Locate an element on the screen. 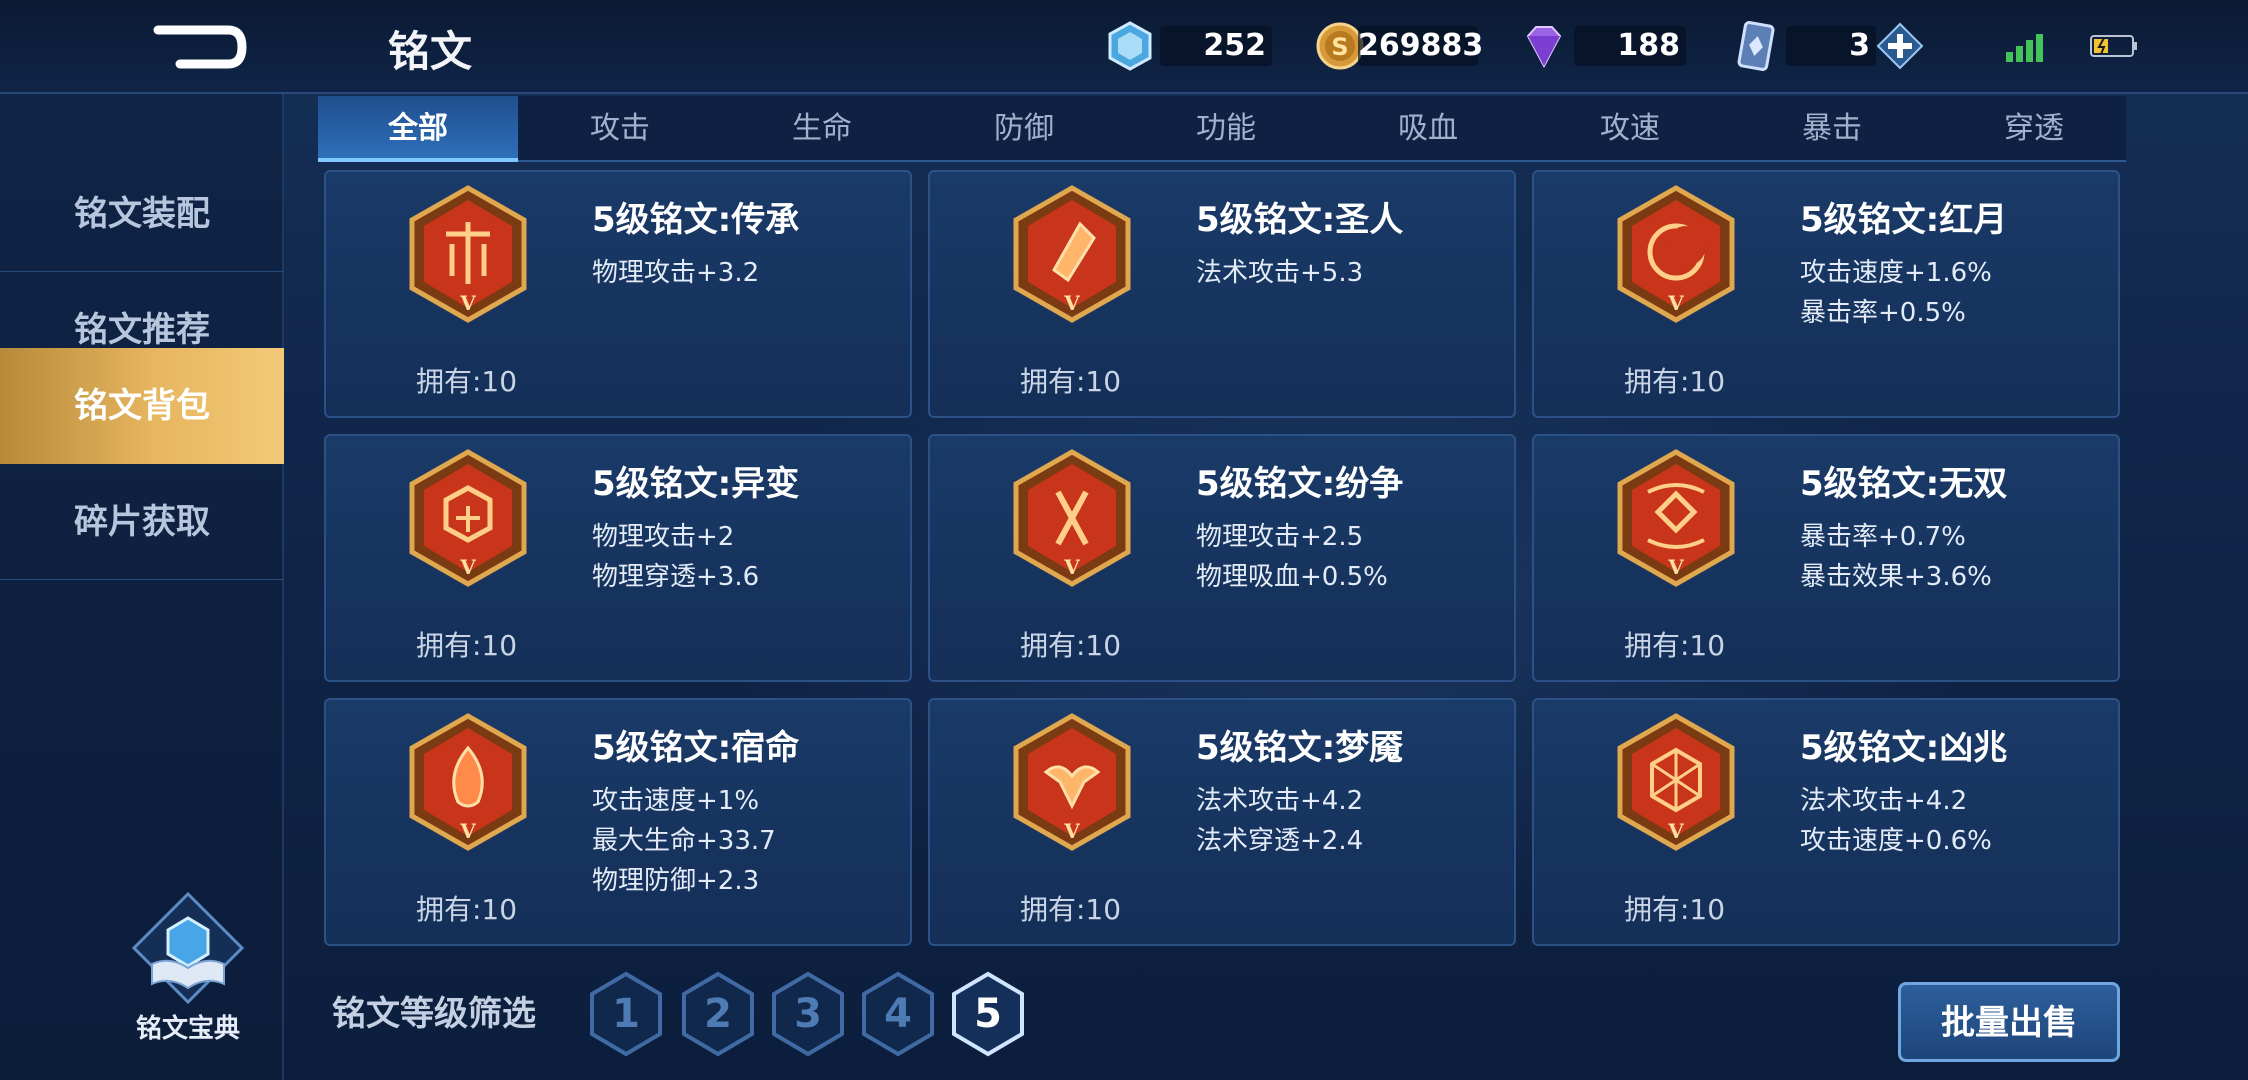 The height and width of the screenshot is (1080, 2248). card-ticket-icon is located at coordinates (1756, 46).